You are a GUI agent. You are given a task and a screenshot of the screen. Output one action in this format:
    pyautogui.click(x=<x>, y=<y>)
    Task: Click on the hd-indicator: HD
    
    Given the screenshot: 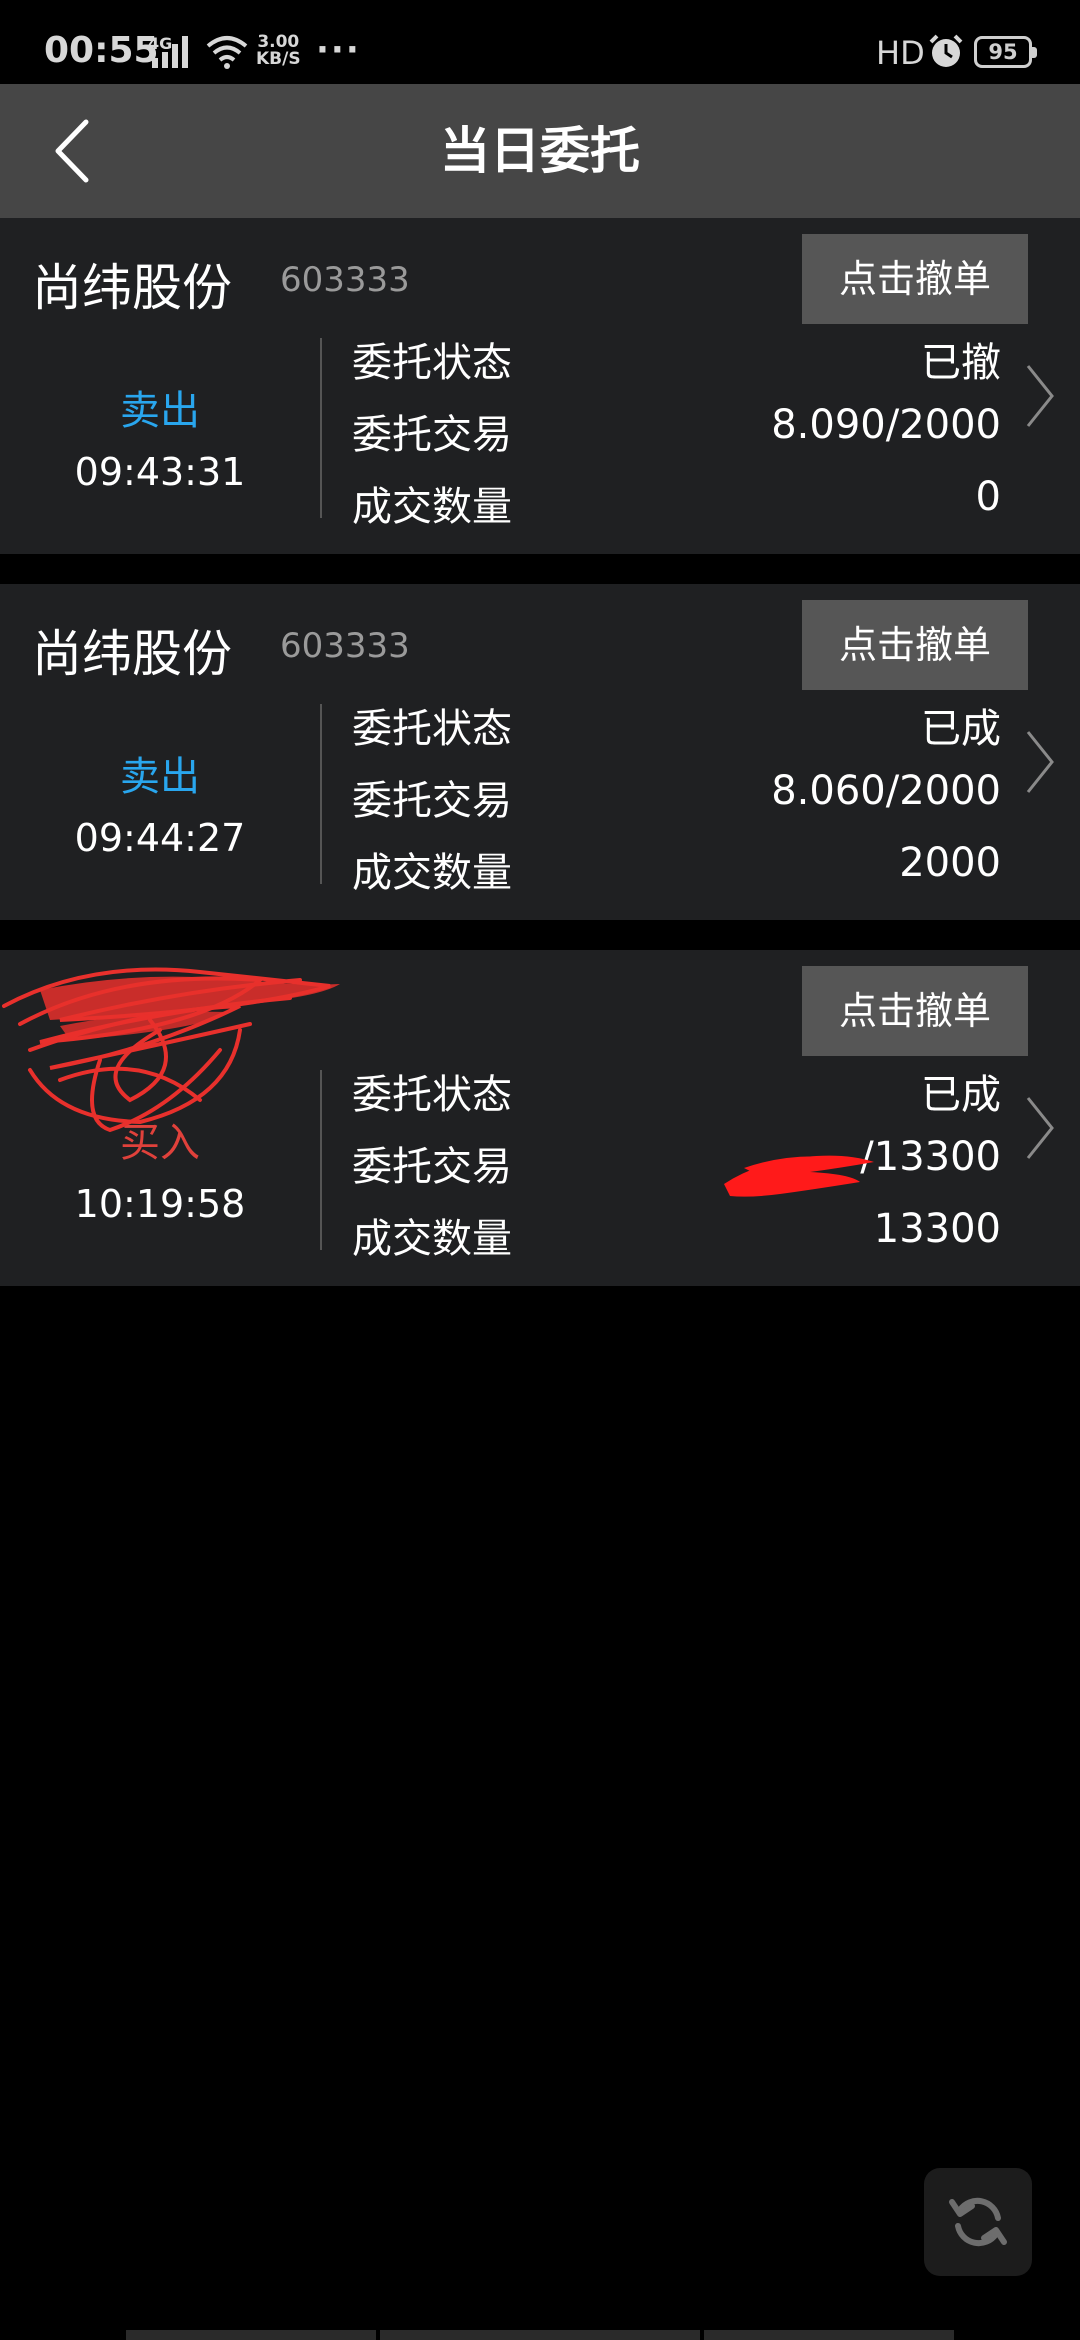 What is the action you would take?
    pyautogui.click(x=900, y=53)
    